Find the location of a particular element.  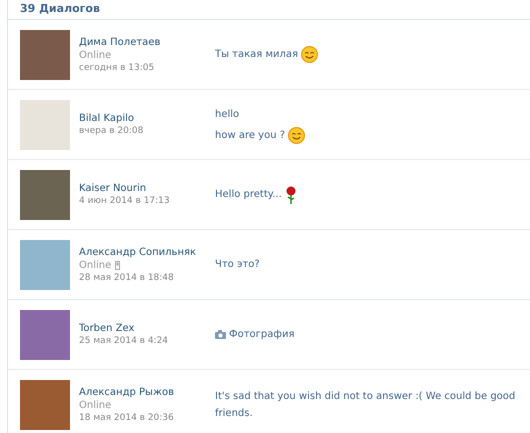

message-time: сегодня в 13:05 is located at coordinates (117, 67).